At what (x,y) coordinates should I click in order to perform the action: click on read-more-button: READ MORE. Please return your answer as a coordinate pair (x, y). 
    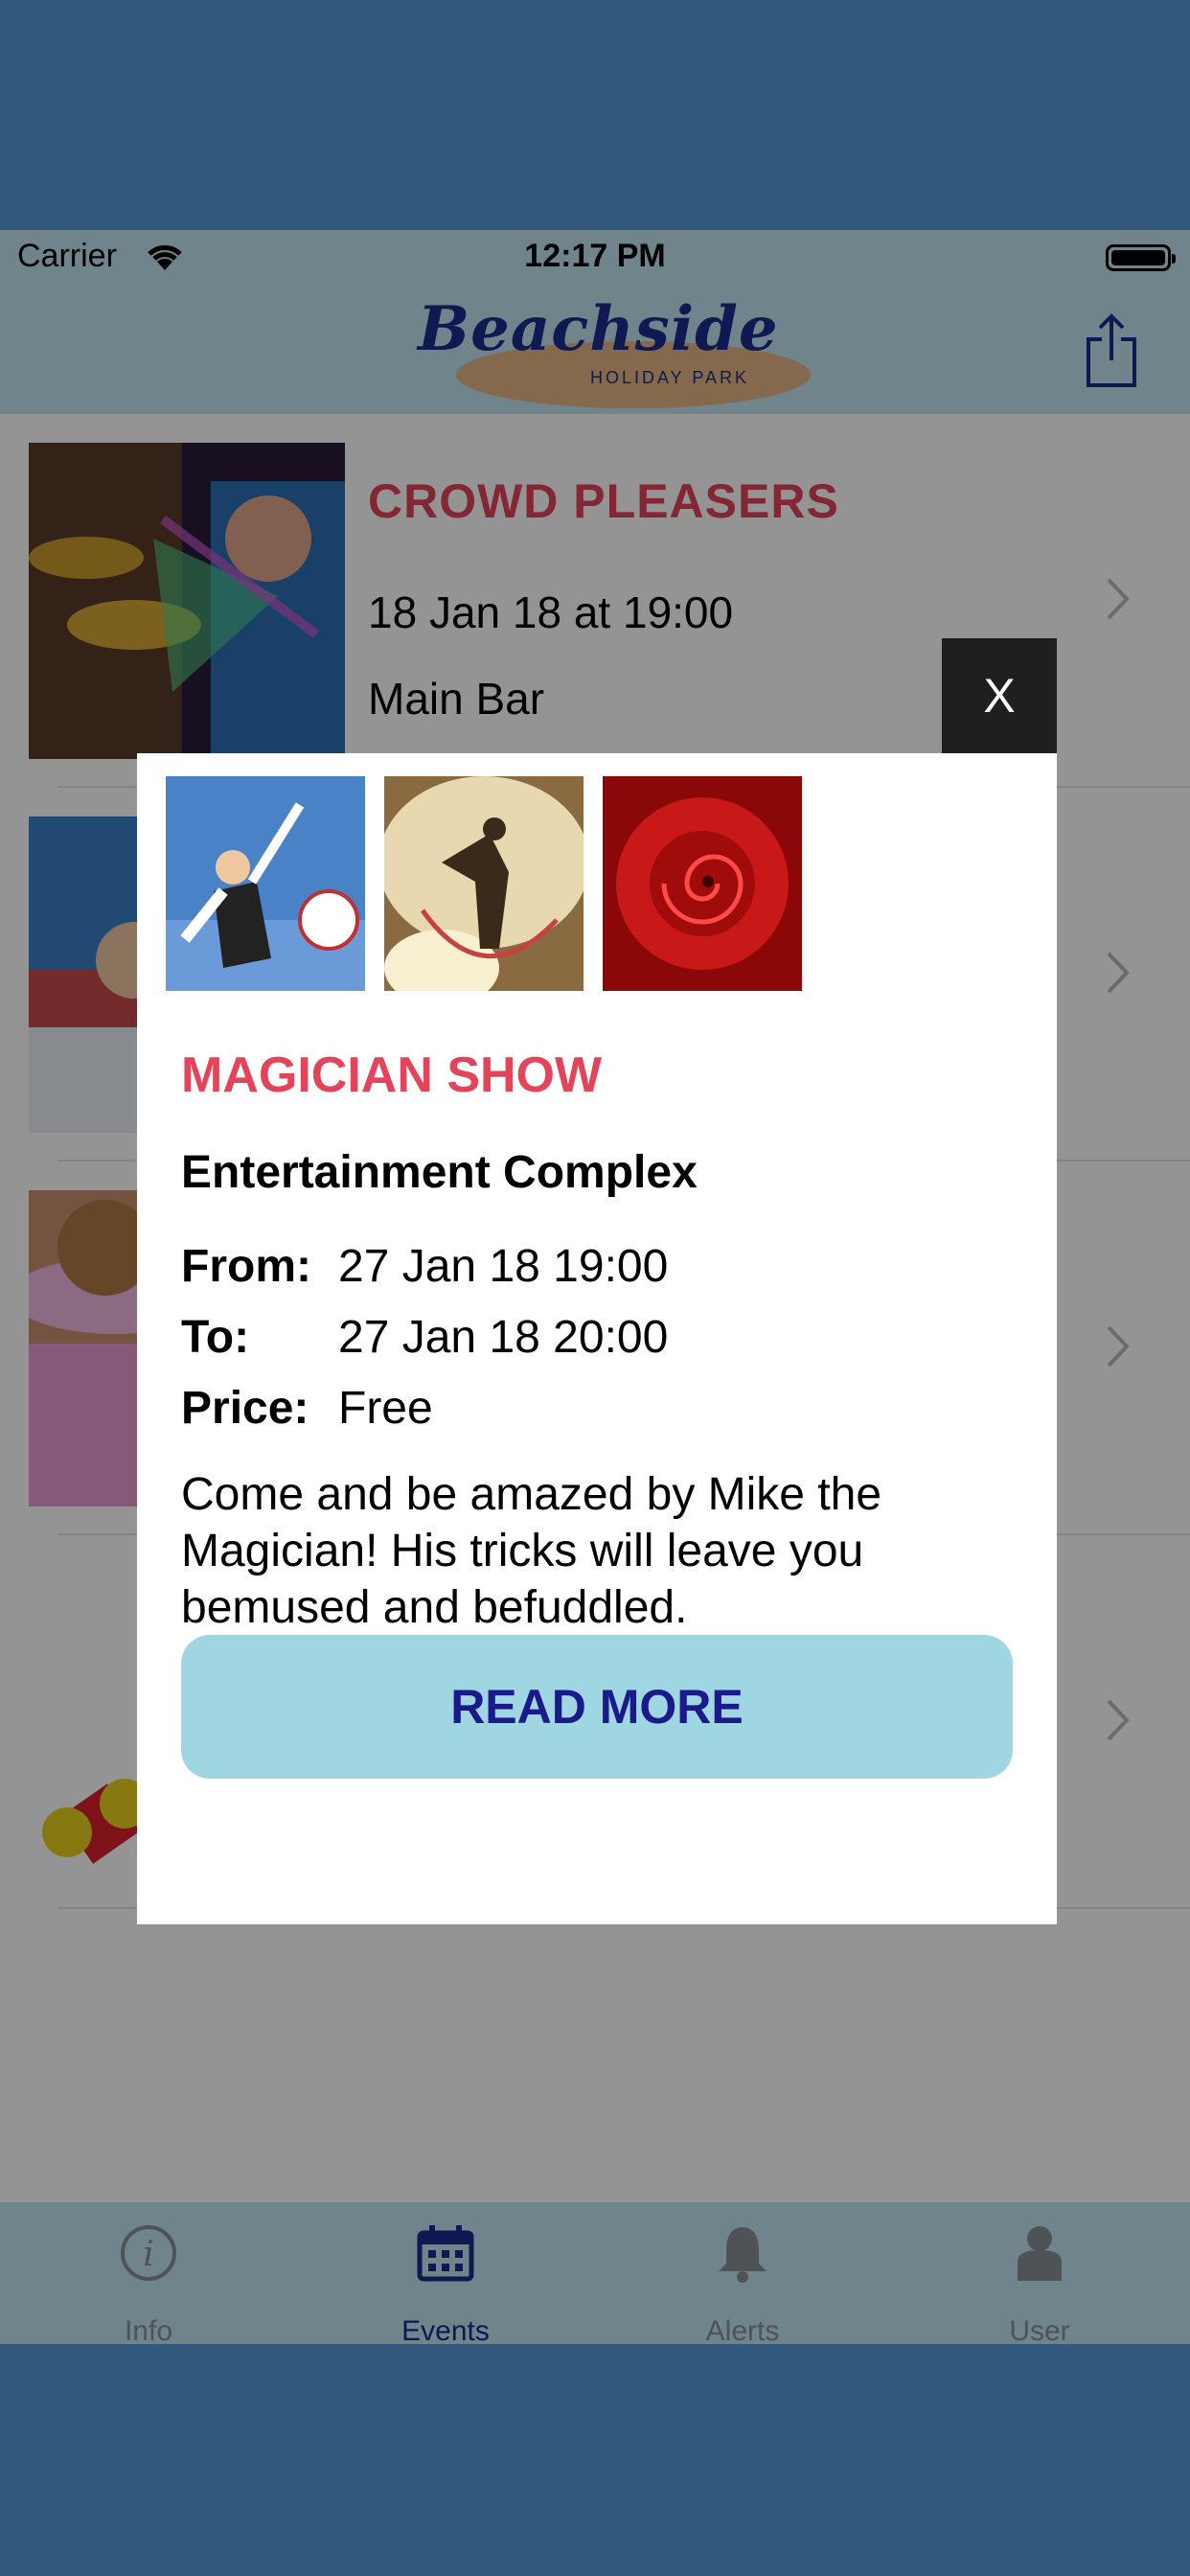
    Looking at the image, I should click on (597, 1707).